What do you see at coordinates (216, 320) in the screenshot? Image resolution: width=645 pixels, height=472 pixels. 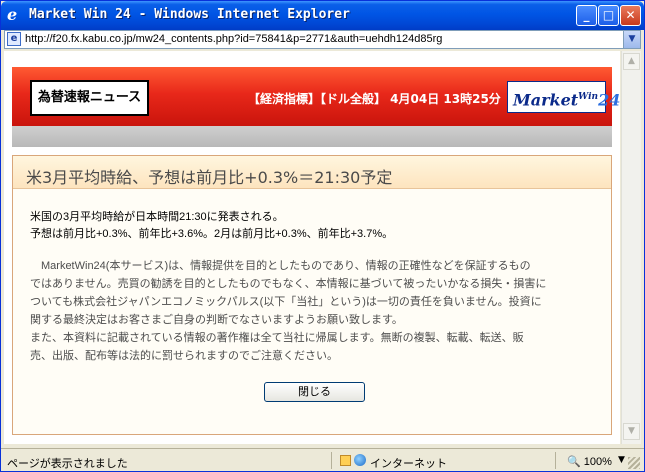 I see `disclaimer-line: 関する最終決定はお客さまご自身の判断でなさいますようお願い致します。` at bounding box center [216, 320].